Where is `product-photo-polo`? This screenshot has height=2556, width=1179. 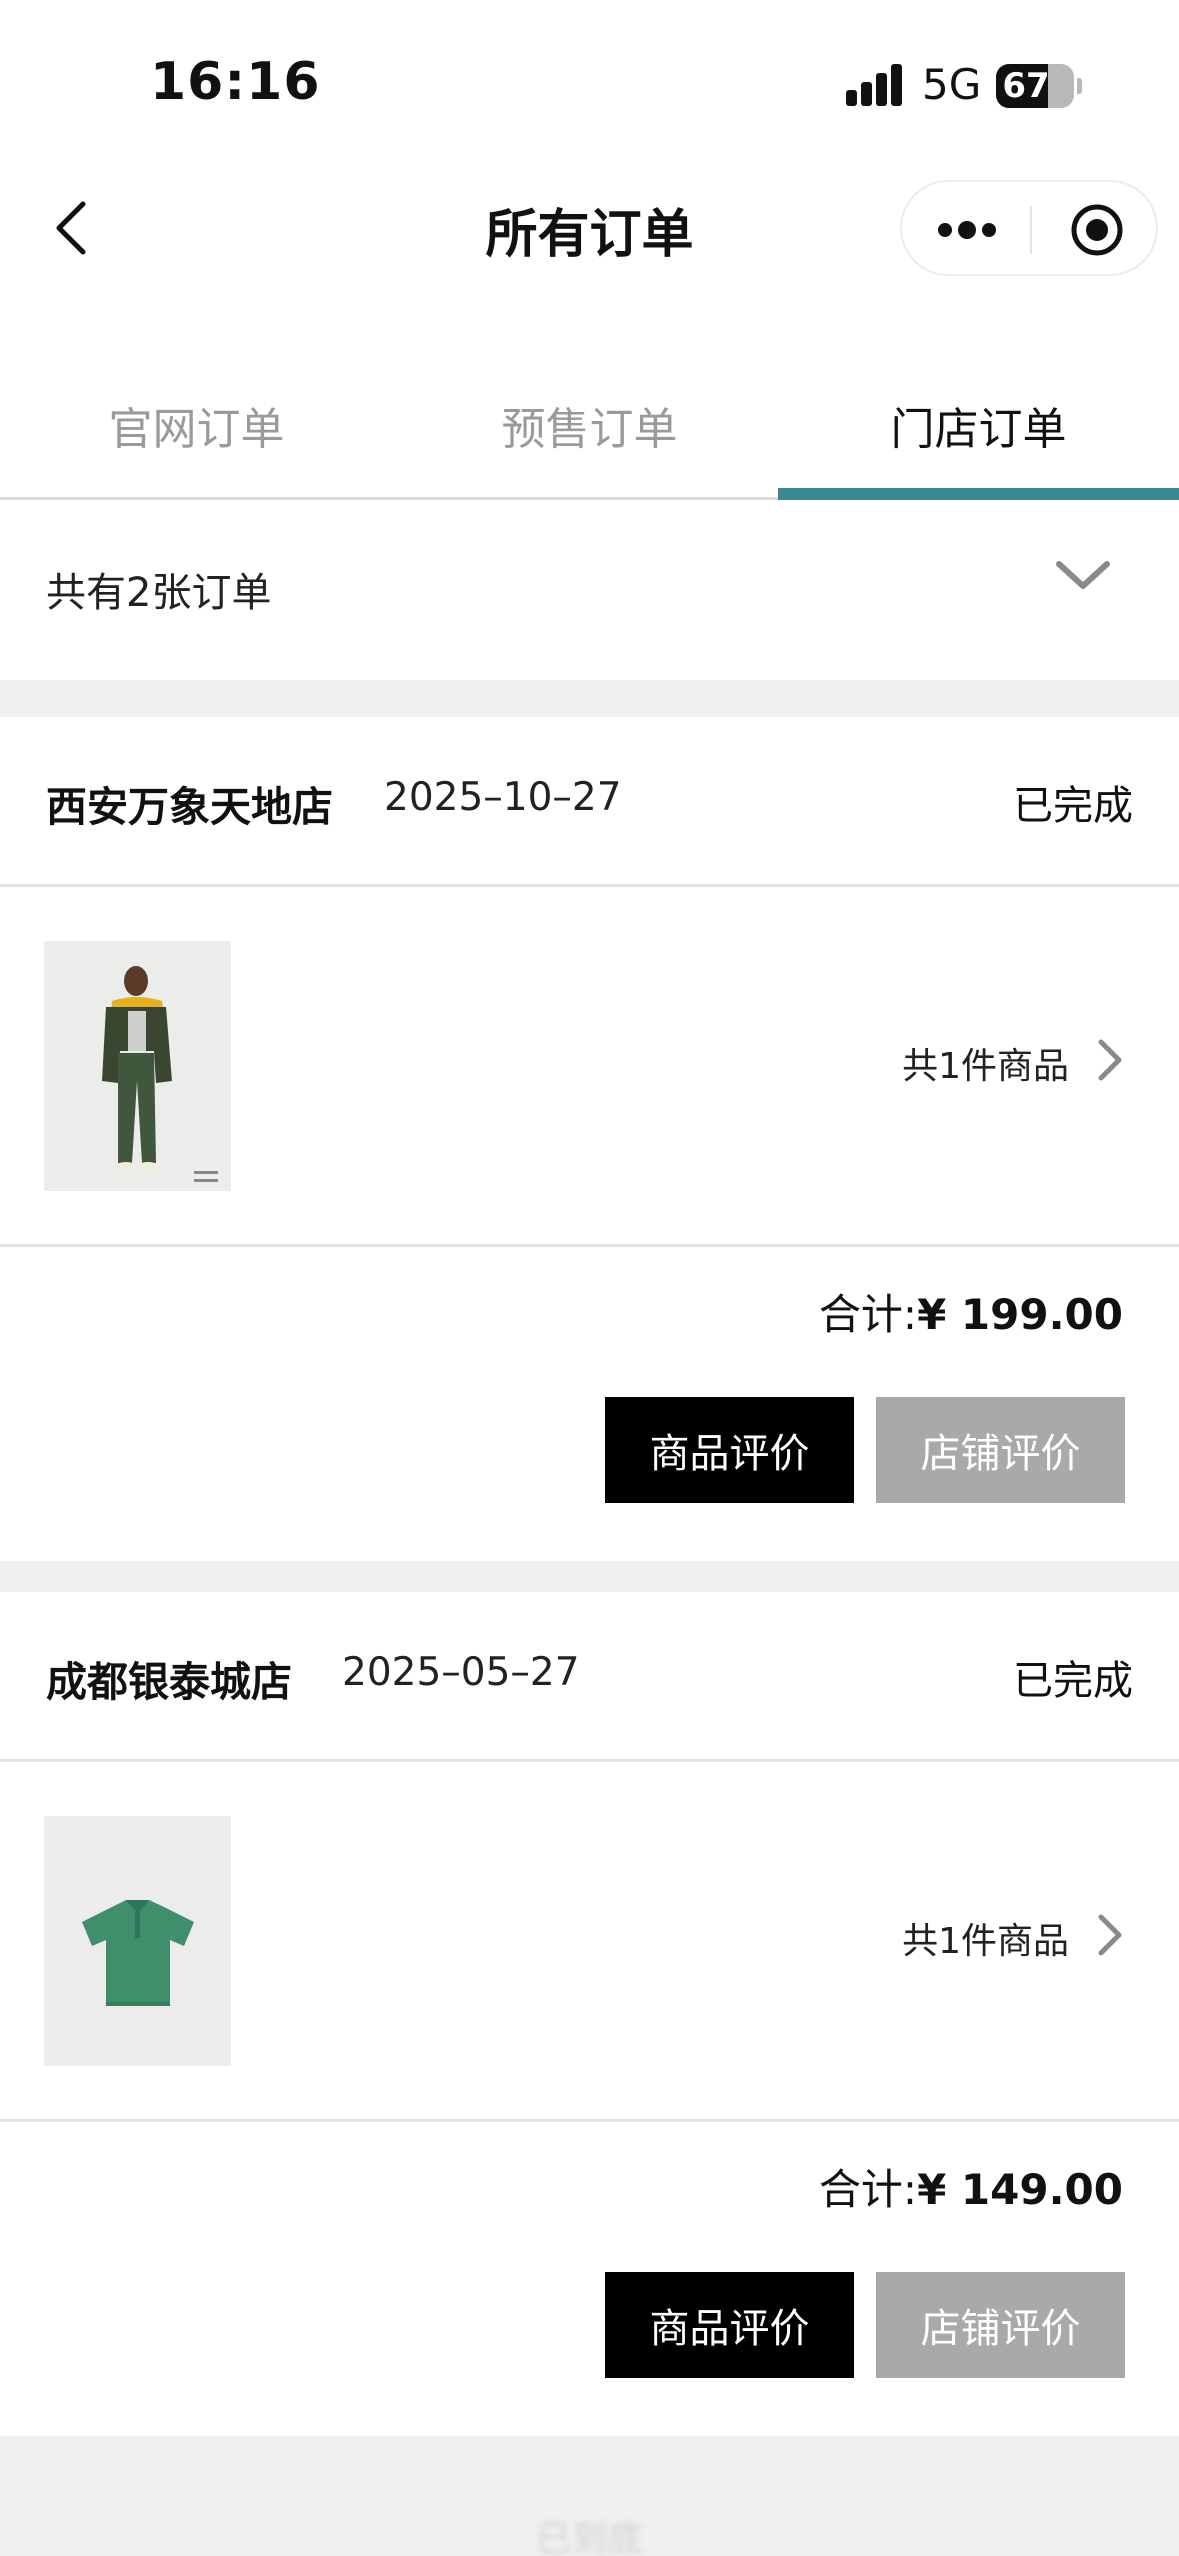
product-photo-polo is located at coordinates (137, 1941).